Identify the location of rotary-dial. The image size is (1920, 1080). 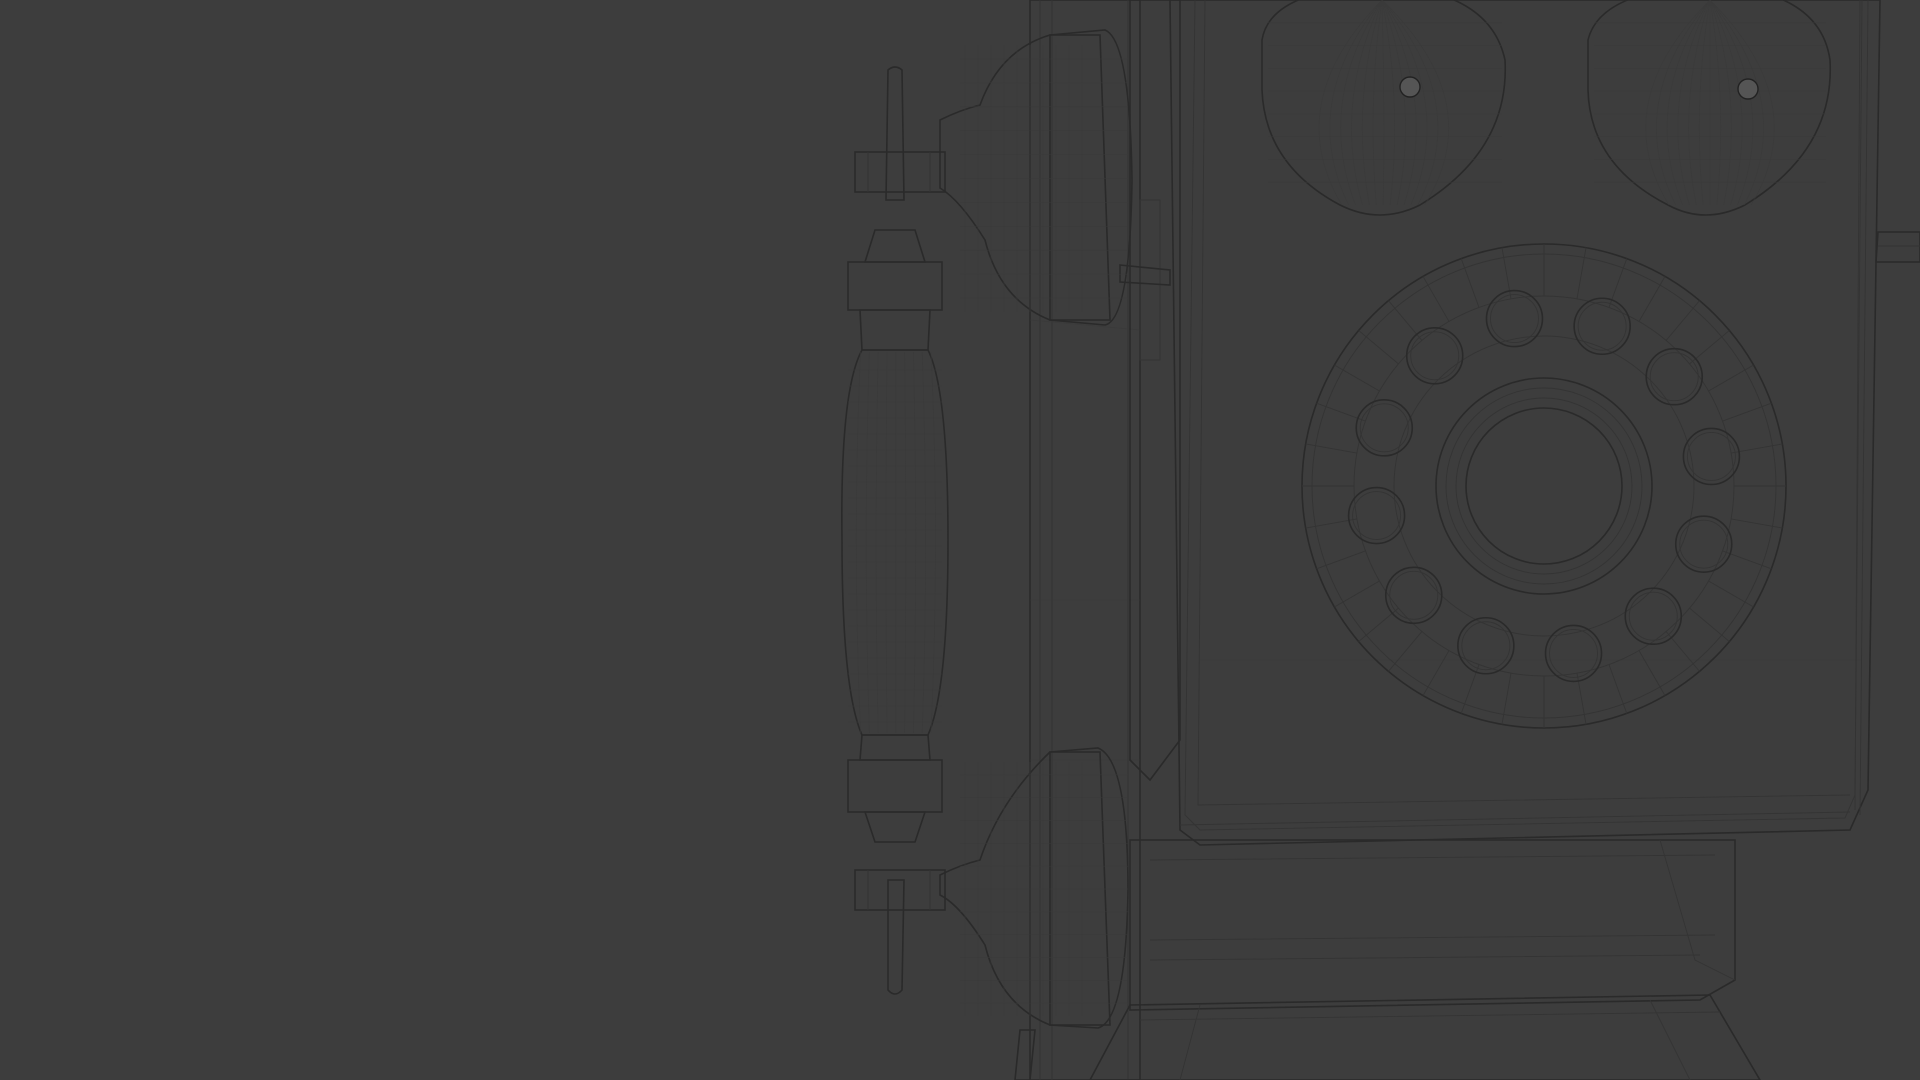
(1544, 486).